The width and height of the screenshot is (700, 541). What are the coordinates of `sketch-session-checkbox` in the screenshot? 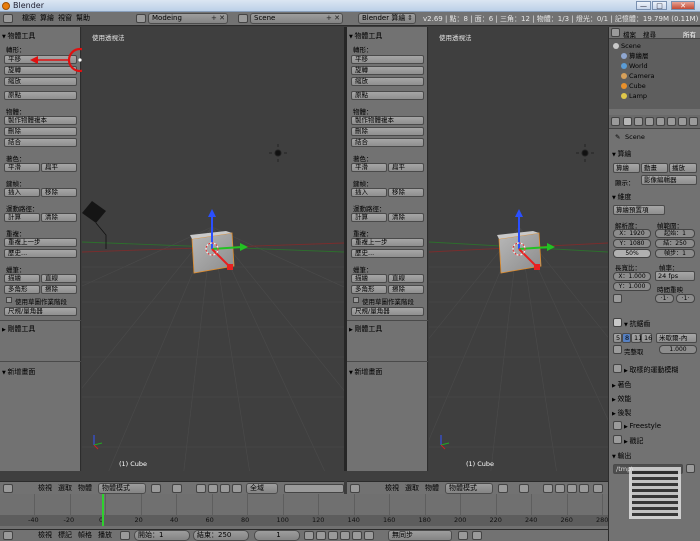 It's located at (9, 300).